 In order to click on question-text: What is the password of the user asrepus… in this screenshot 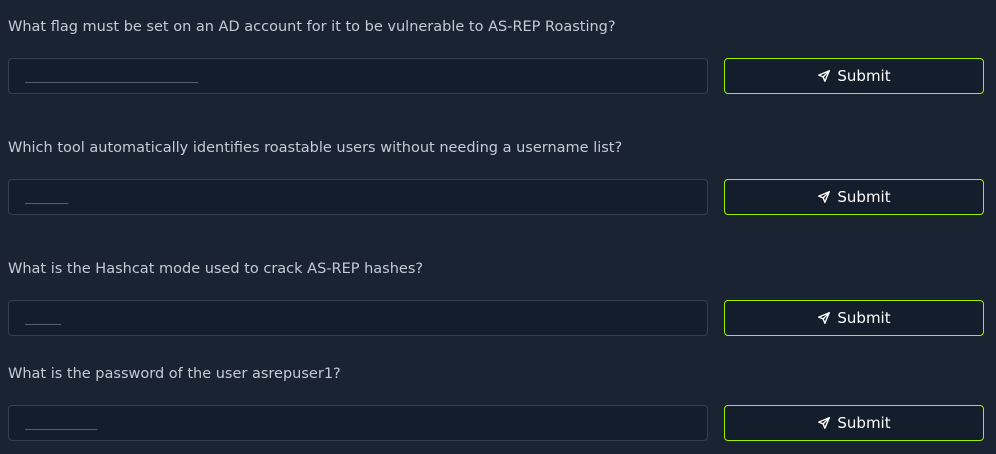, I will do `click(174, 374)`.